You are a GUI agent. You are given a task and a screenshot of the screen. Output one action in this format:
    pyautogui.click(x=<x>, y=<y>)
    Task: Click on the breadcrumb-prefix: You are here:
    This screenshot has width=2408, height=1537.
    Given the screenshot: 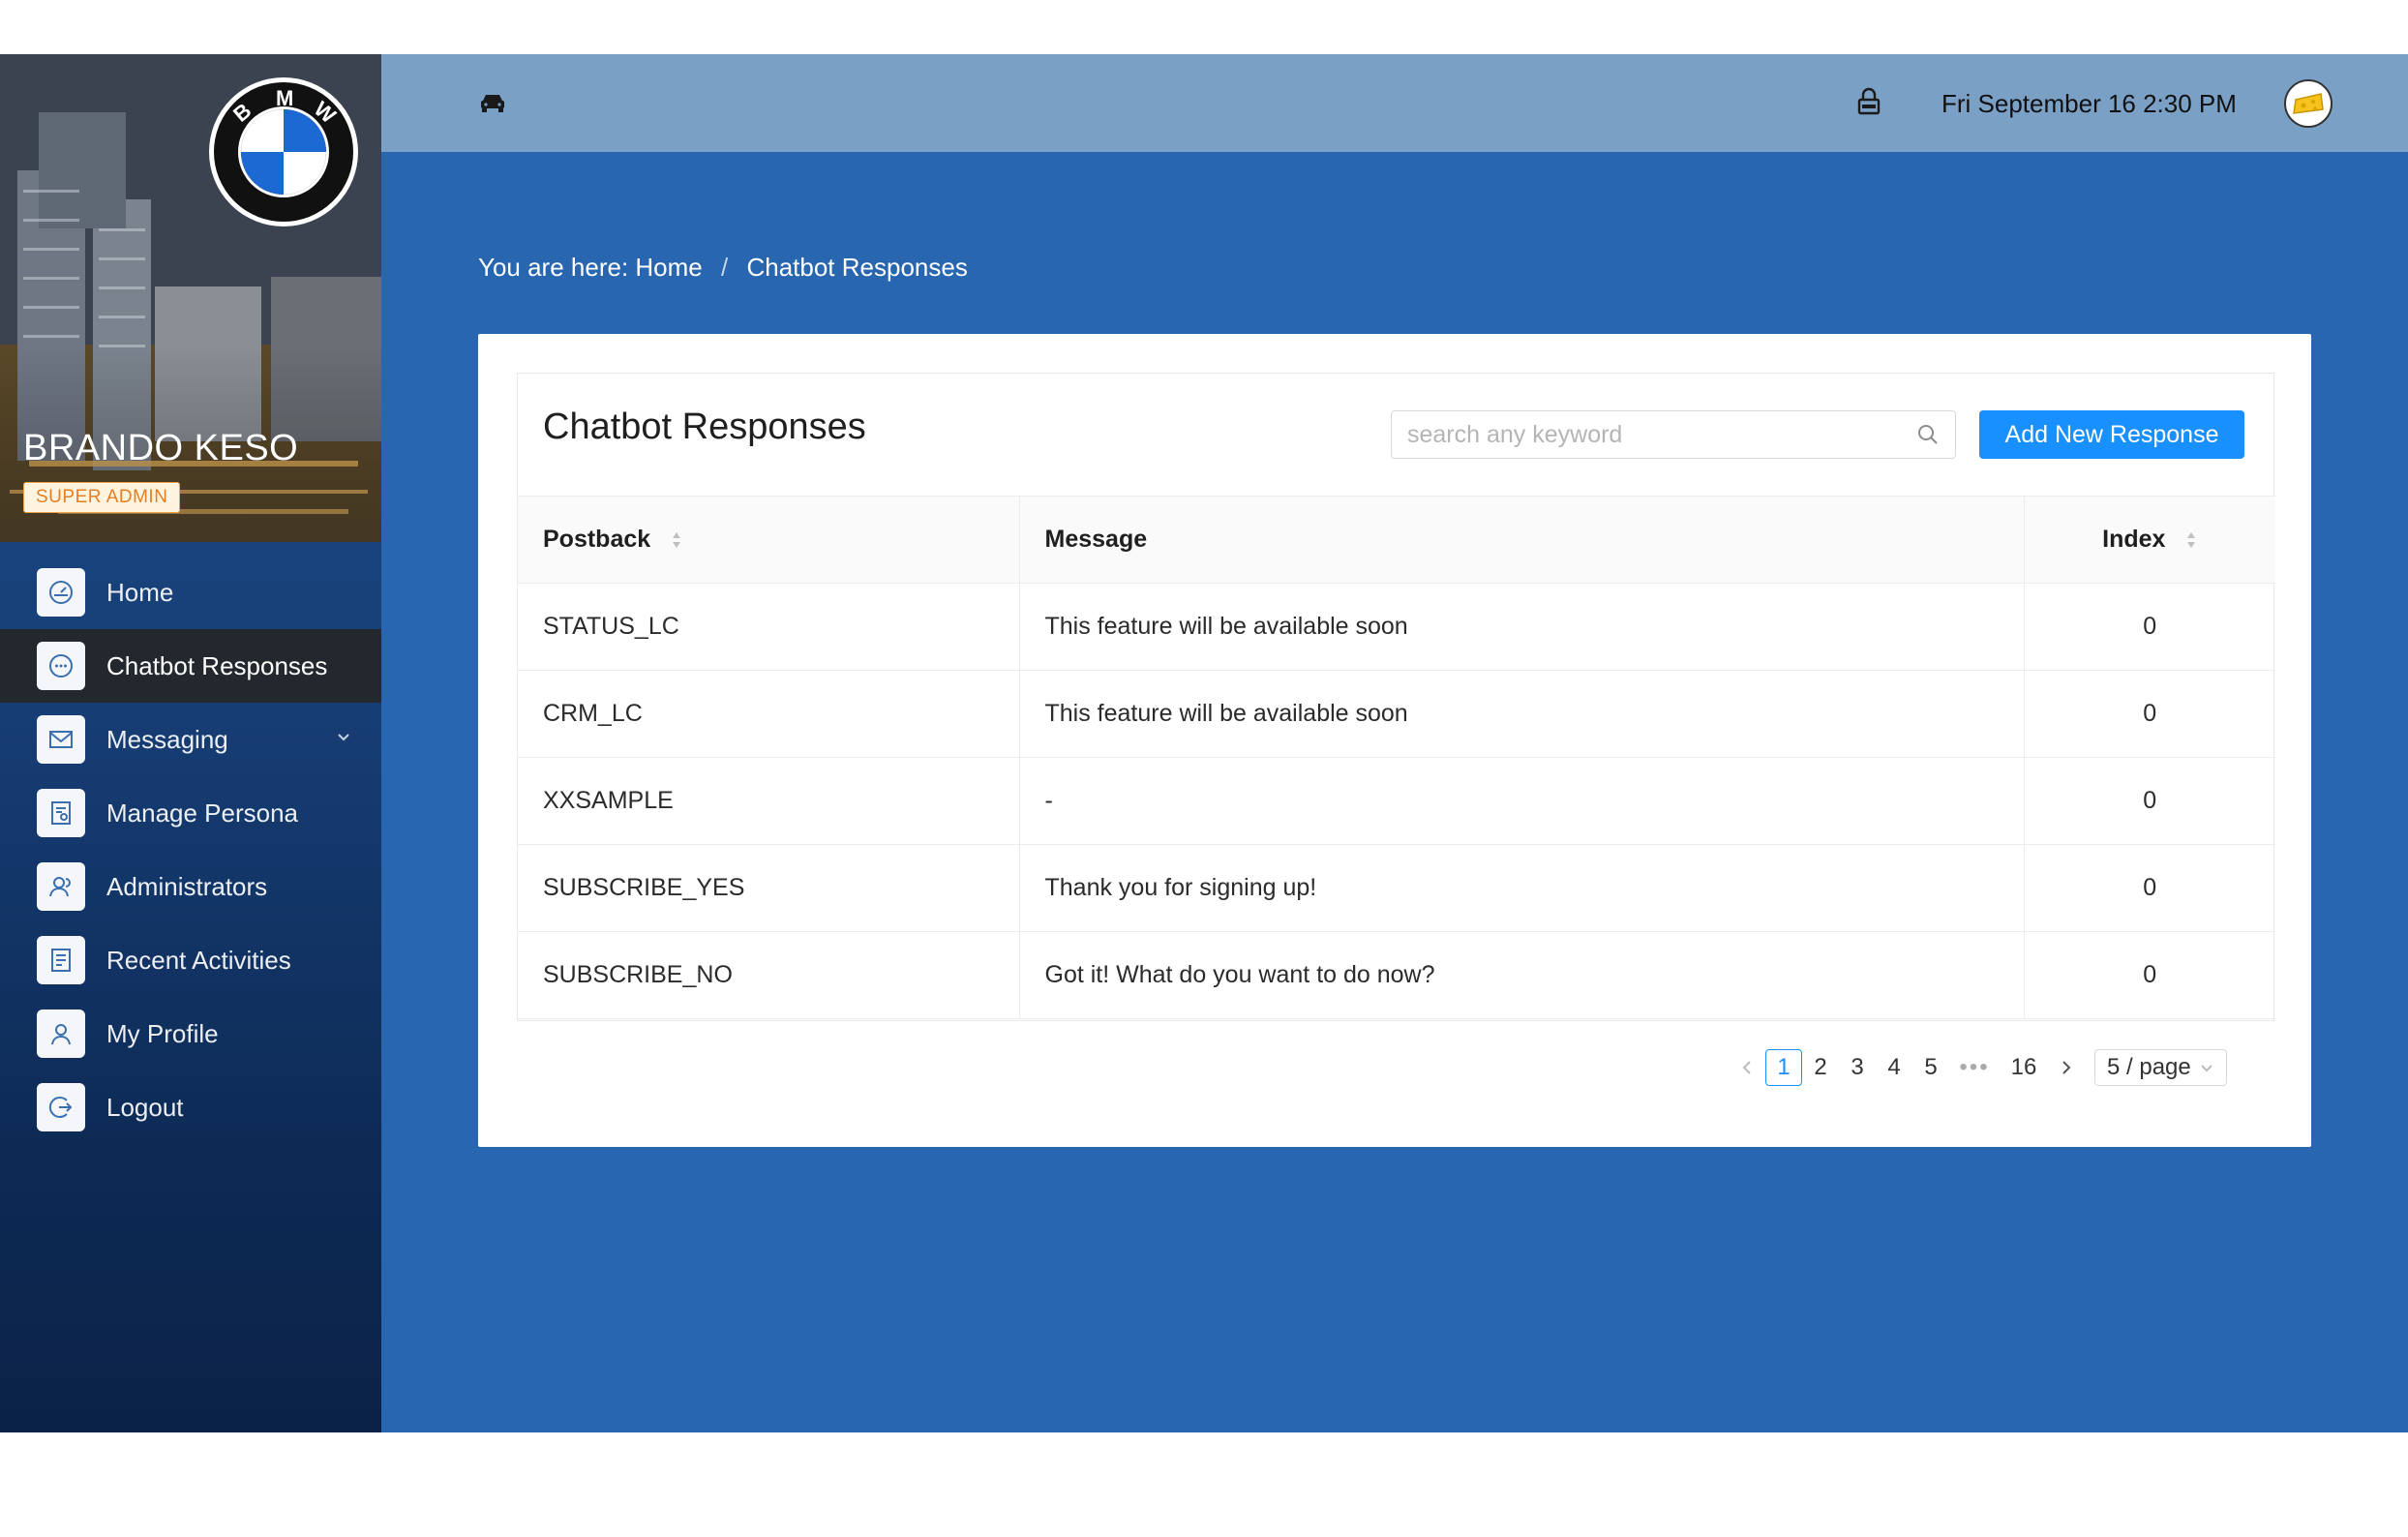 What is the action you would take?
    pyautogui.click(x=553, y=268)
    